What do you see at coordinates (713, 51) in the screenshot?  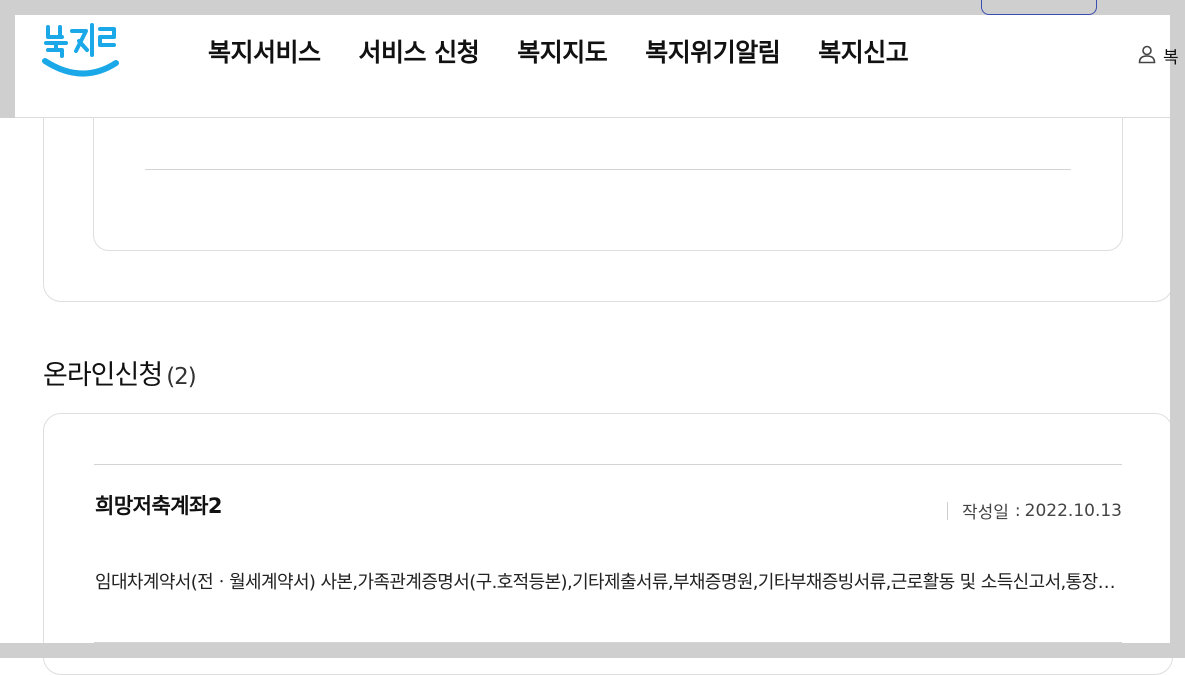 I see `nav-welfare-crisis-alert: 복지위기알림` at bounding box center [713, 51].